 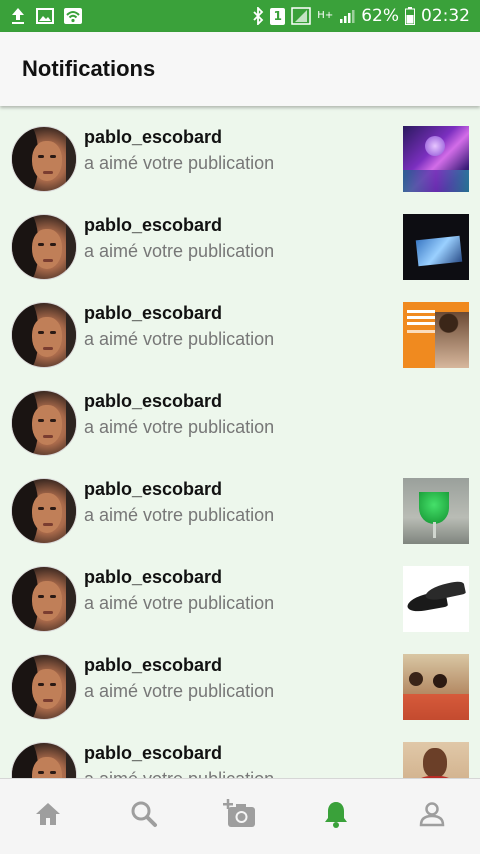 What do you see at coordinates (73, 16) in the screenshot?
I see `wifi-icon` at bounding box center [73, 16].